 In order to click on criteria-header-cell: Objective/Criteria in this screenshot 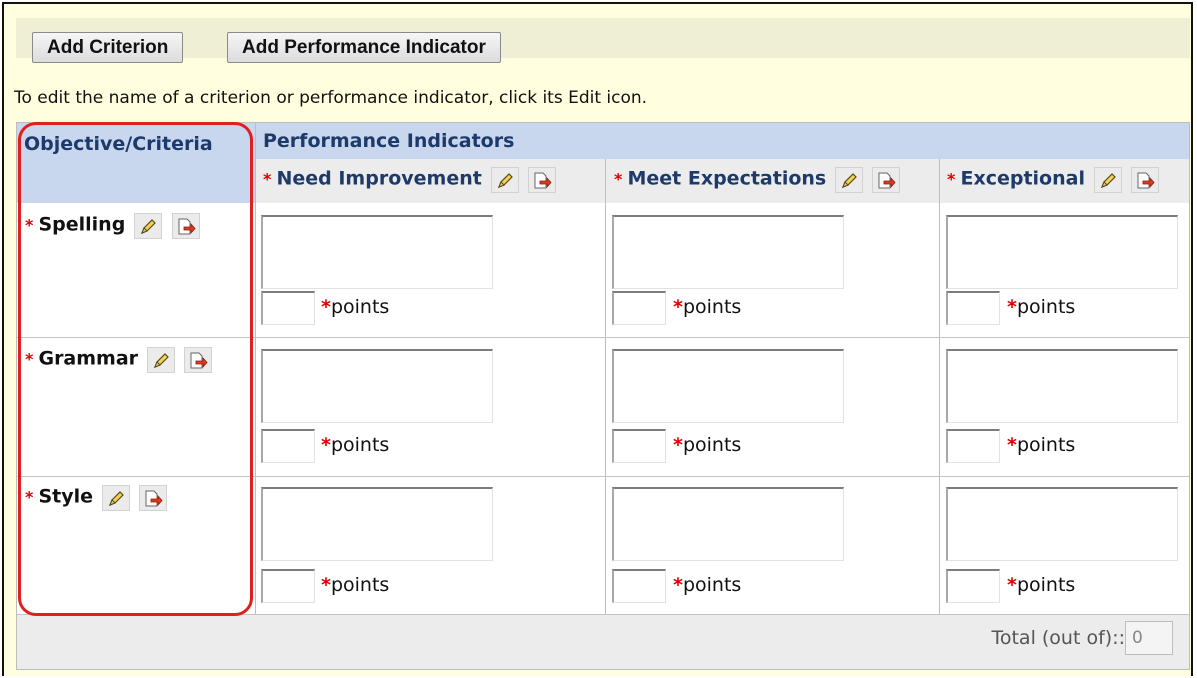, I will do `click(136, 163)`.